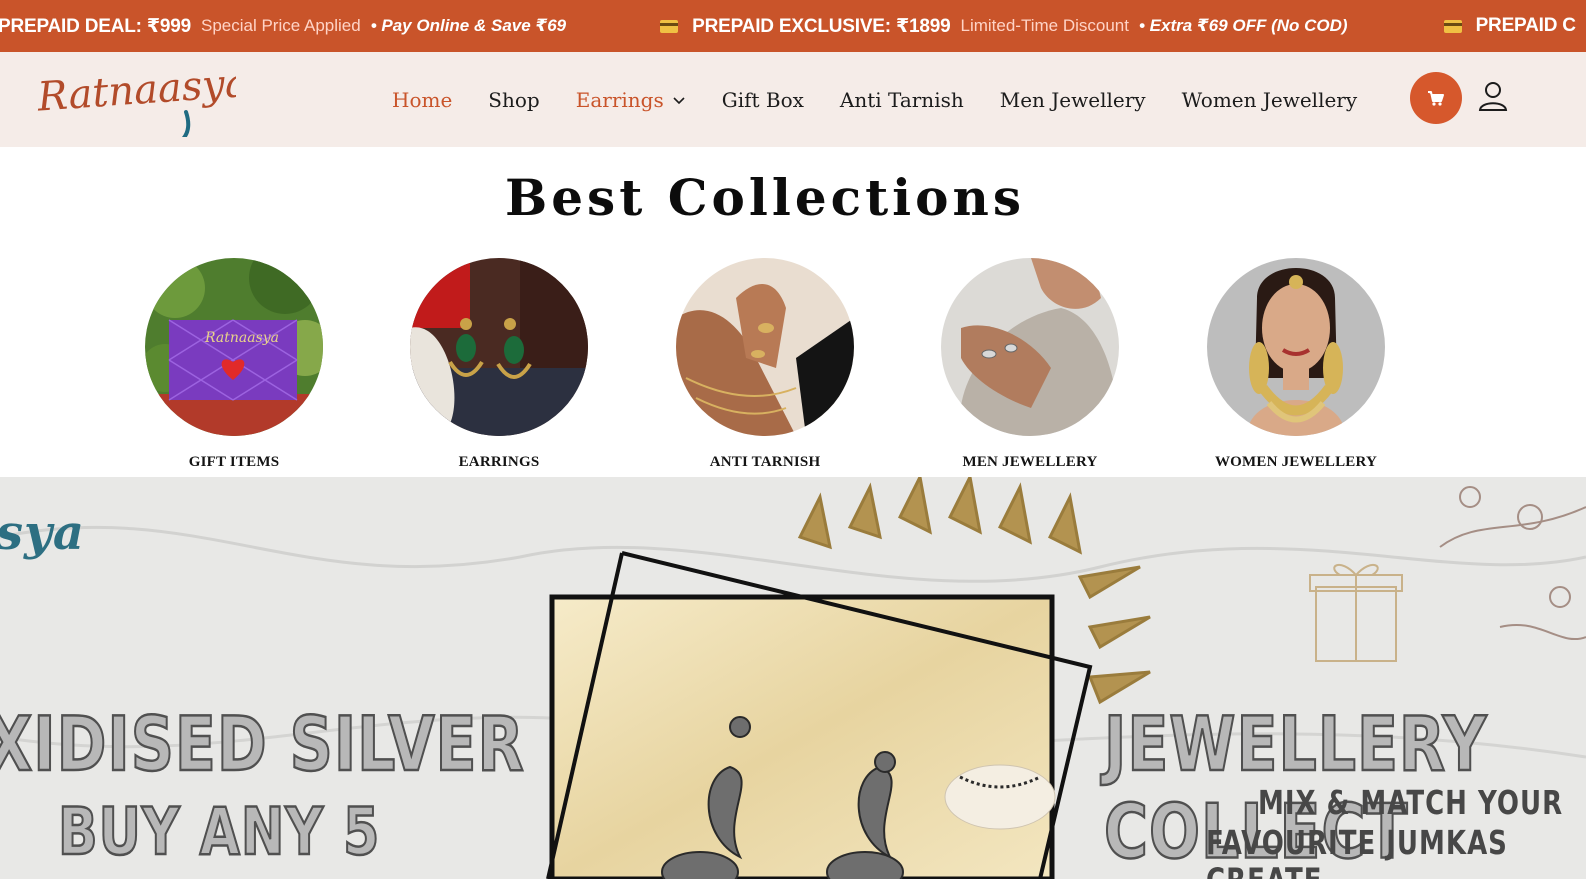 The image size is (1586, 879). I want to click on gift-box-photo: Ratnaasya, so click(234, 347).